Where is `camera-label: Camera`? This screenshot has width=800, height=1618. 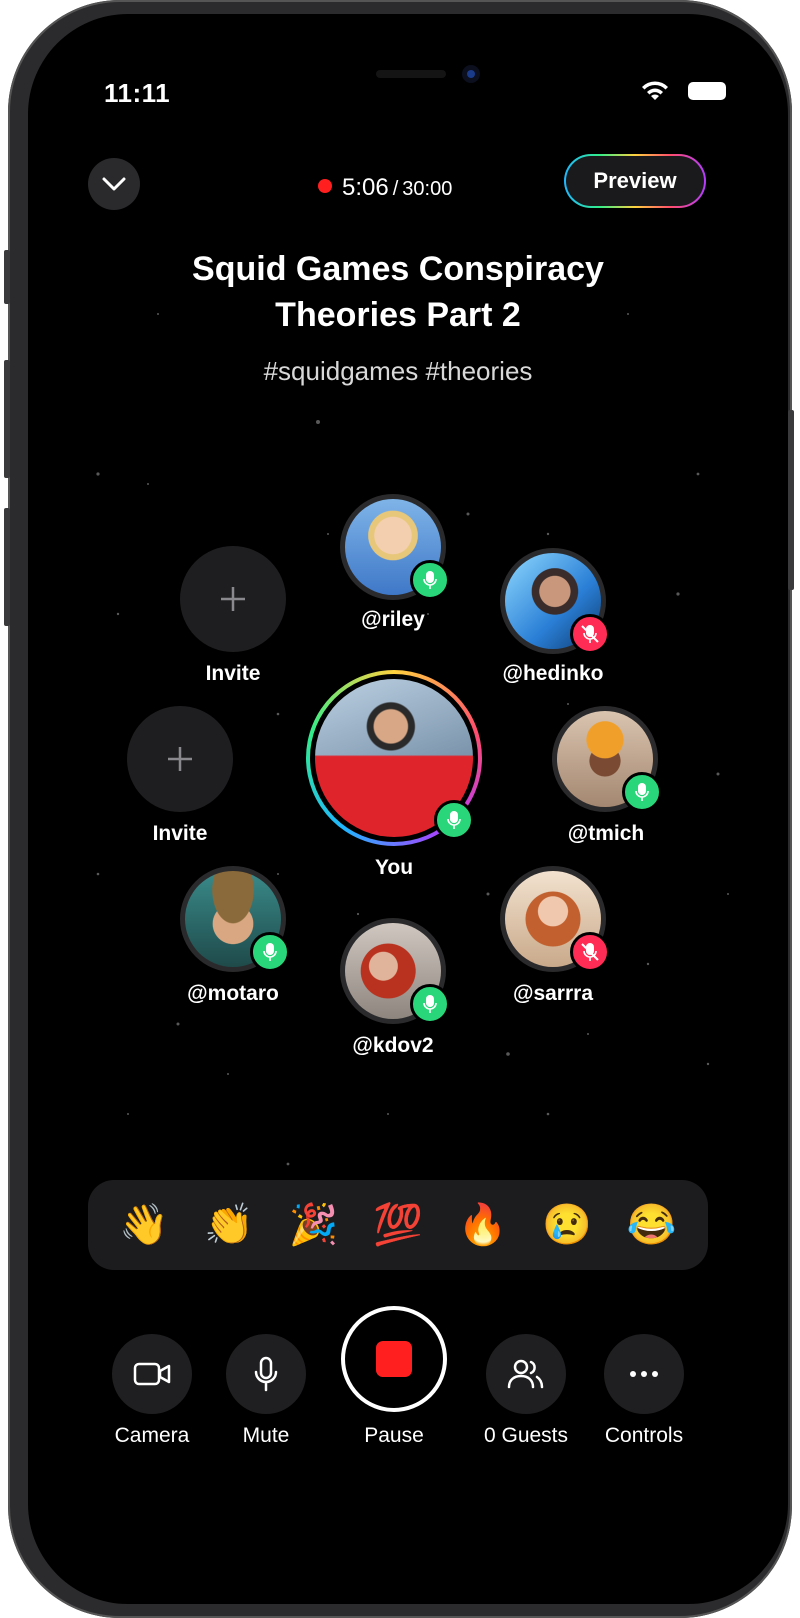
camera-label: Camera is located at coordinates (152, 1435).